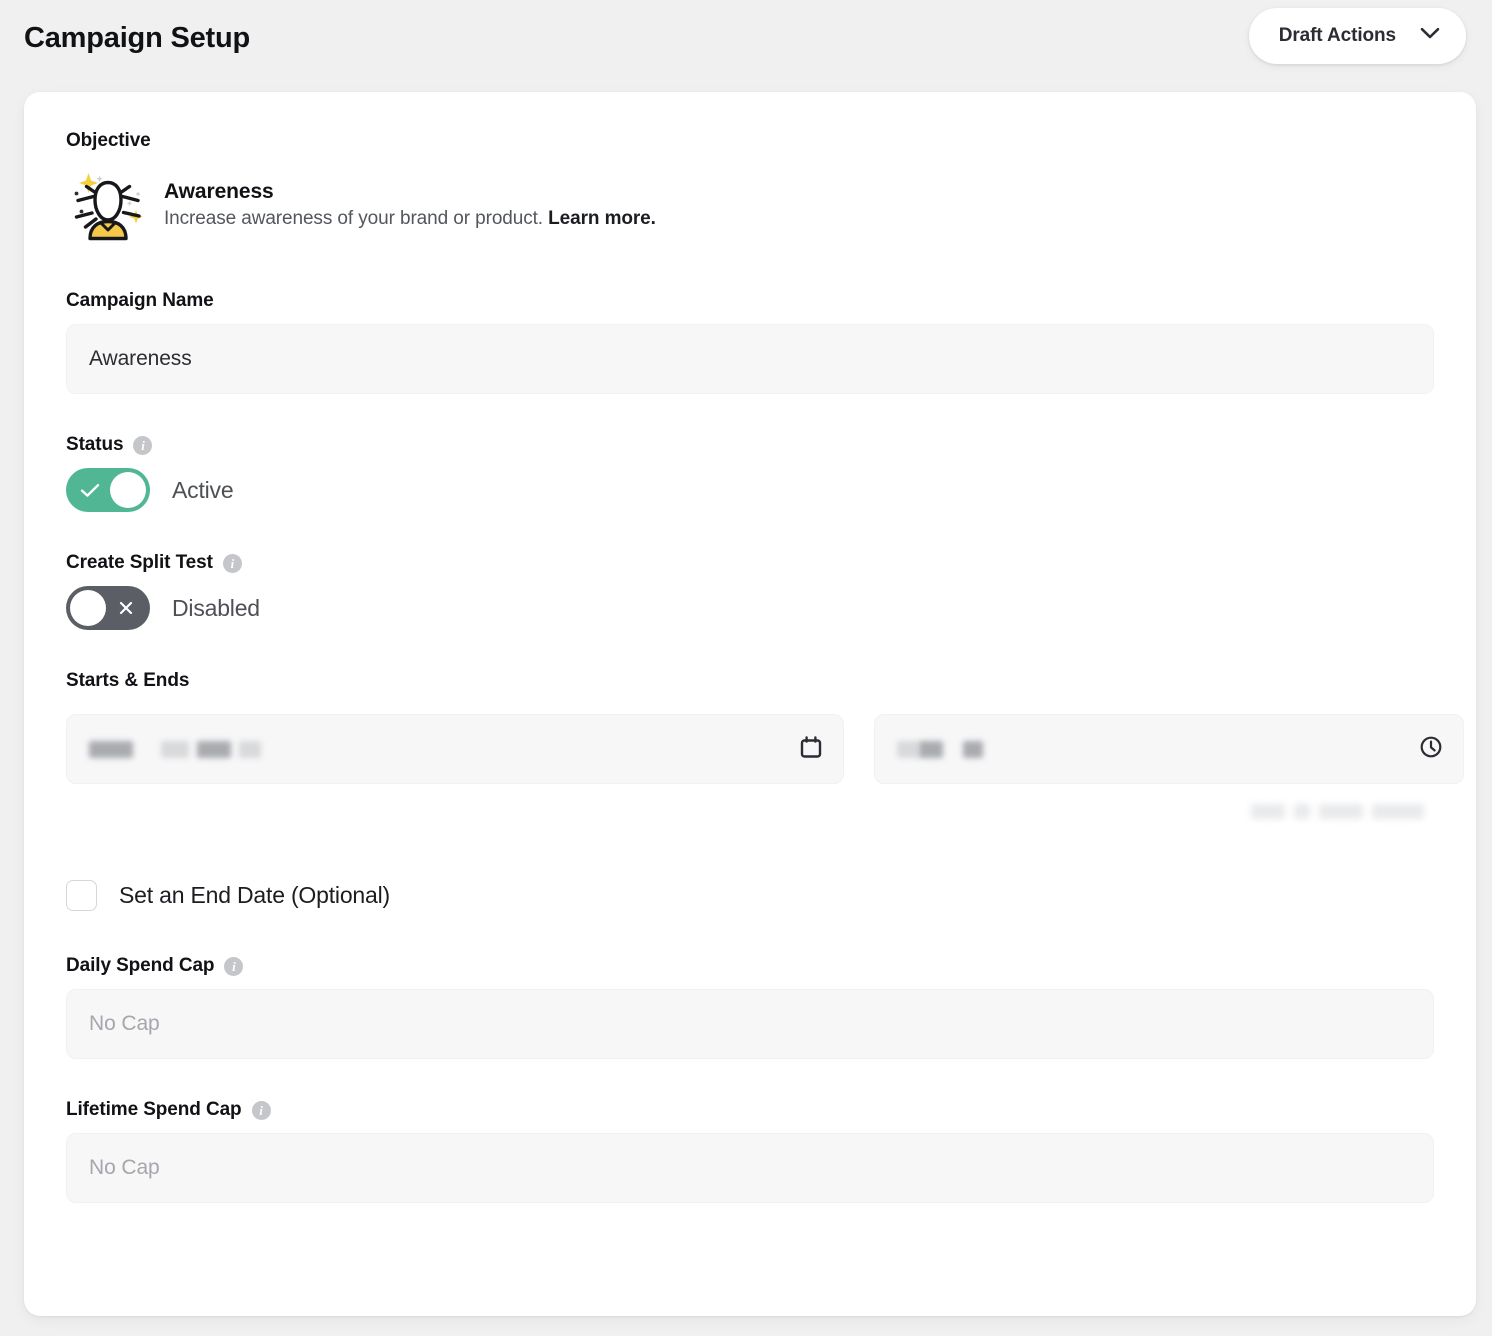  Describe the element at coordinates (216, 607) in the screenshot. I see `split-test-state-label: Disabled` at that location.